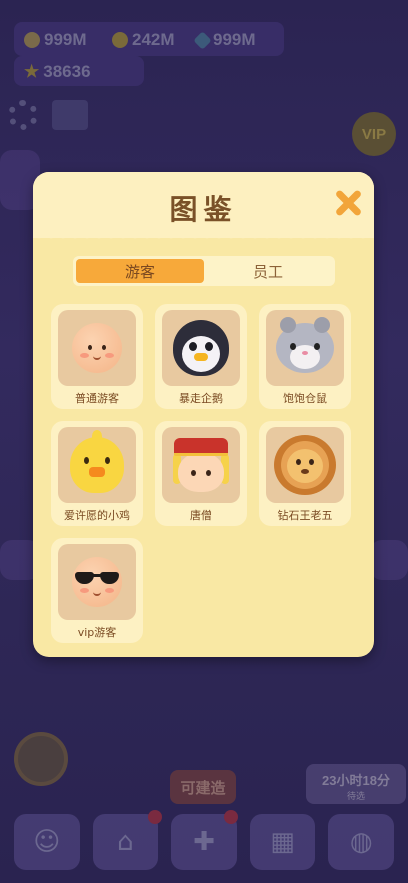 The image size is (408, 883). I want to click on character-card-penguin: 暴走企鹅, so click(201, 356).